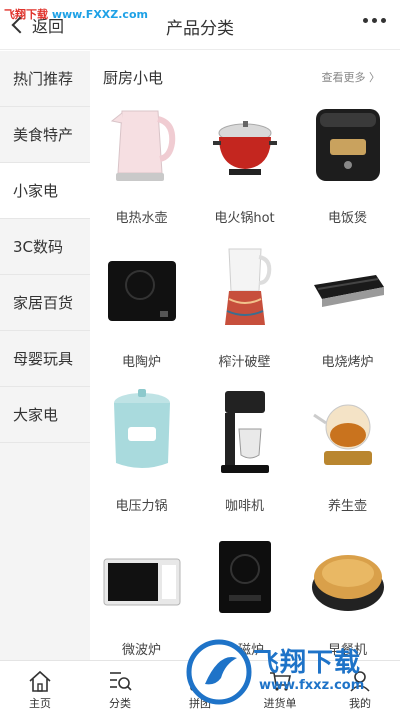 The width and height of the screenshot is (400, 712). I want to click on microwave-icon, so click(141, 582).